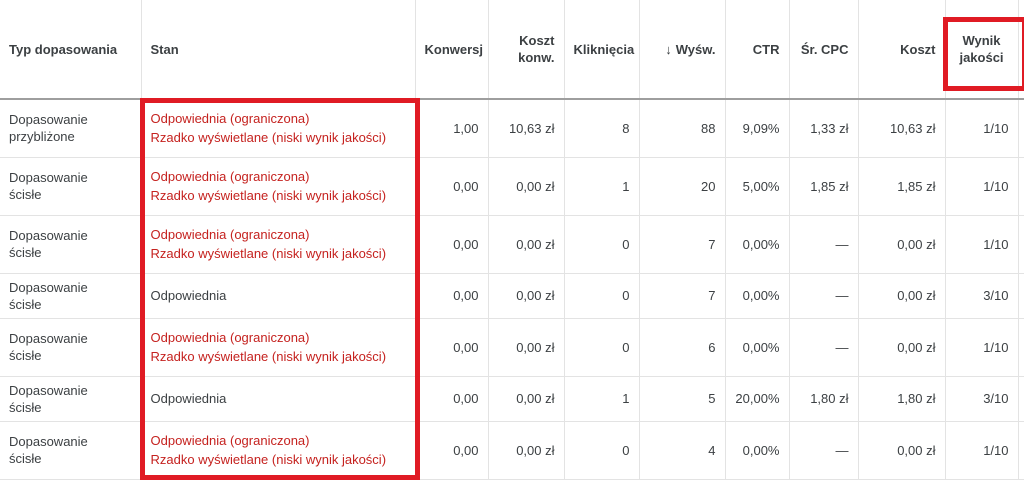  I want to click on header-match-type: Typ dopasowania, so click(71, 50).